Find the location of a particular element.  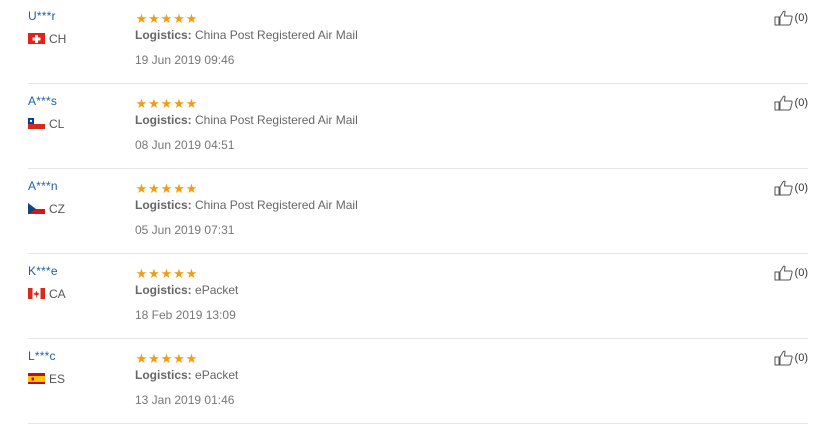

reviewer-name: U***r is located at coordinates (42, 16).